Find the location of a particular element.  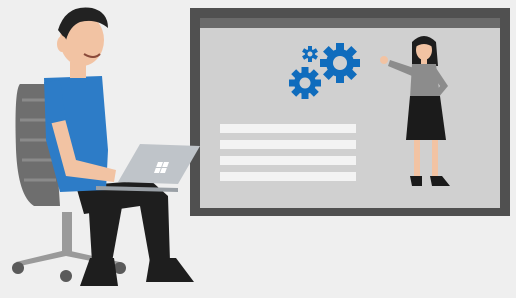

screen-top-bar is located at coordinates (350, 23).